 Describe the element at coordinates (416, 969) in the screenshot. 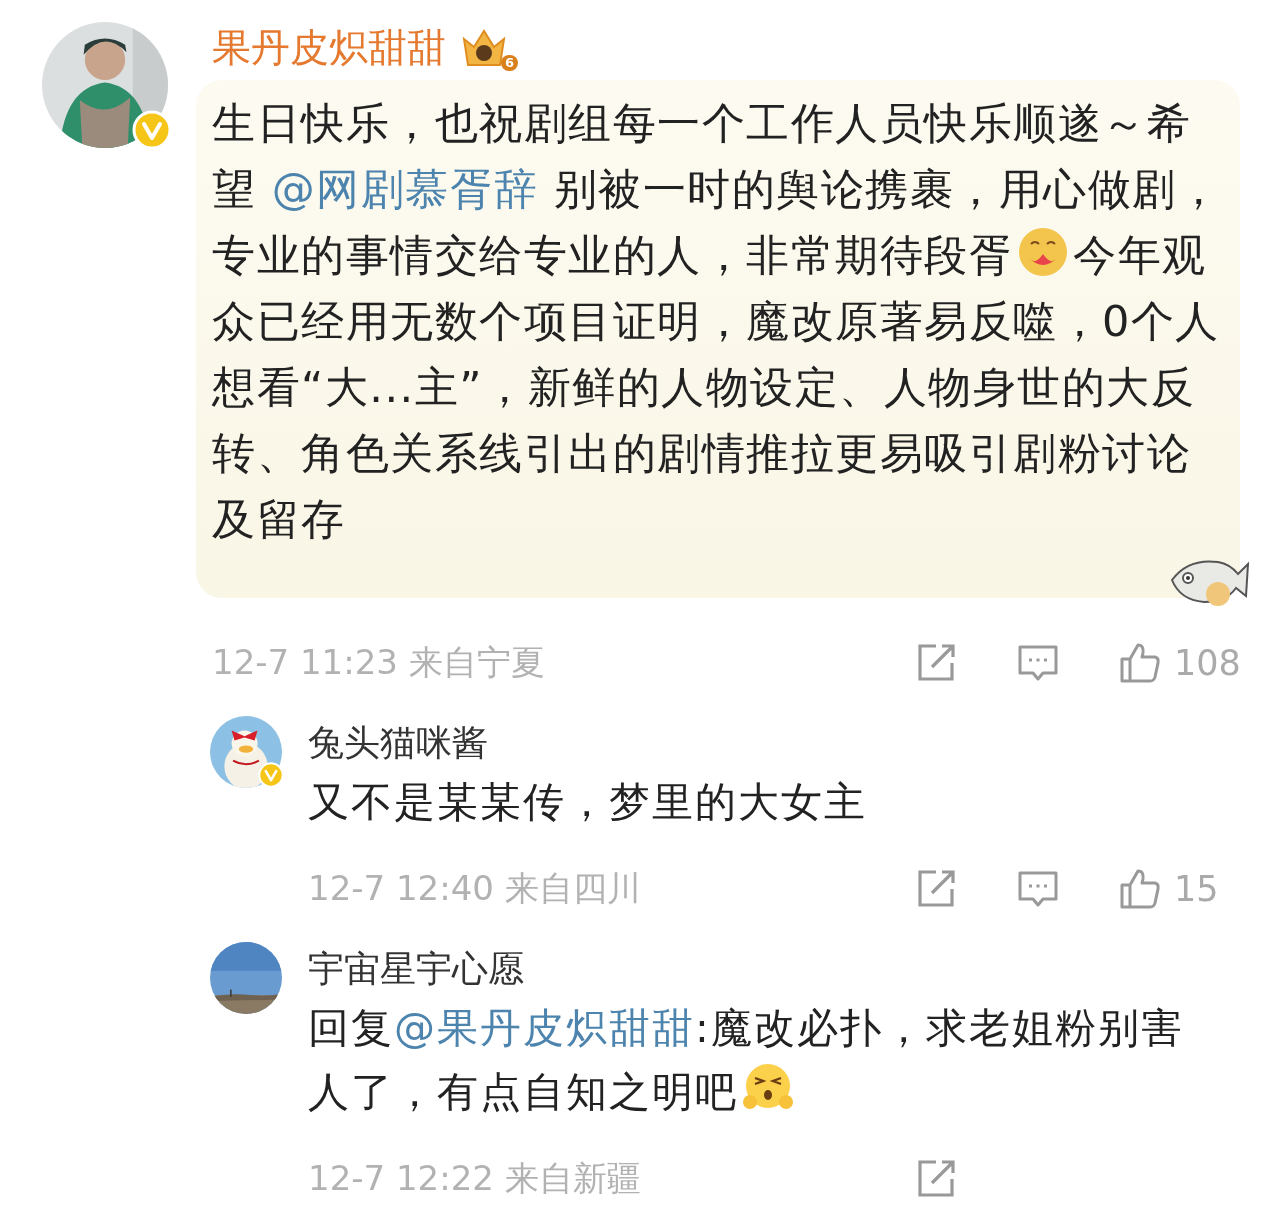

I see `username: 宇宙星宇心愿` at that location.